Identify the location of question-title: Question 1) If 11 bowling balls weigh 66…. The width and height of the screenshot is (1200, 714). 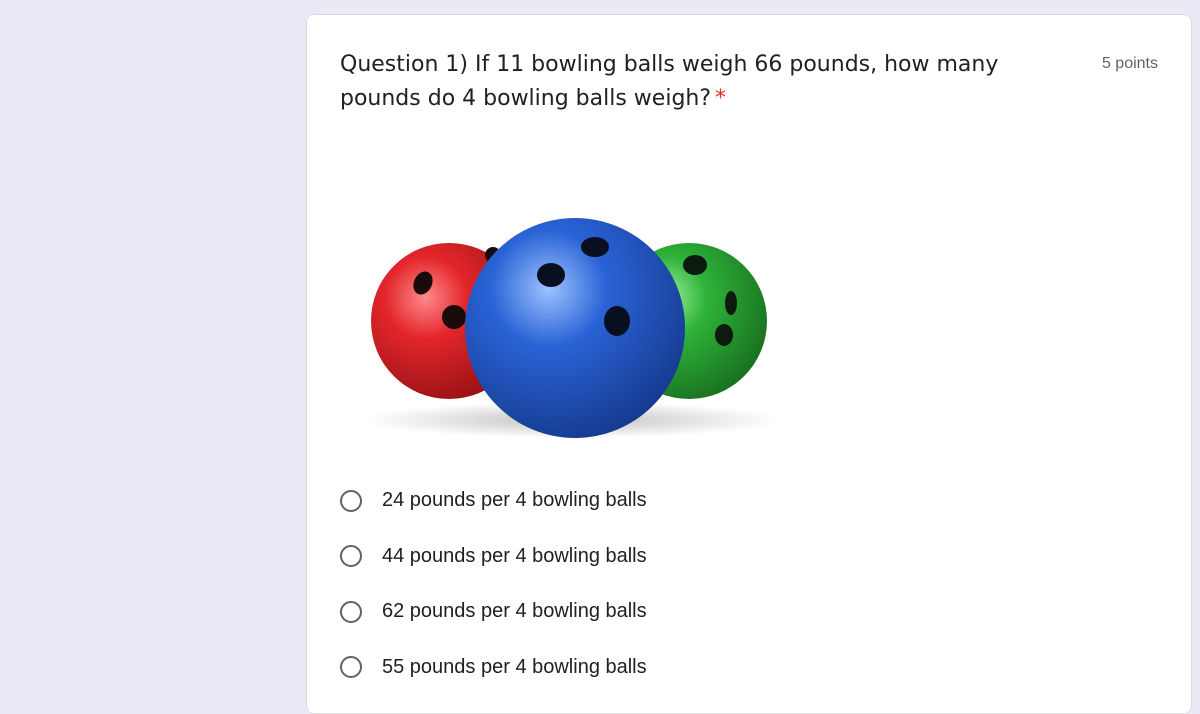
(705, 82).